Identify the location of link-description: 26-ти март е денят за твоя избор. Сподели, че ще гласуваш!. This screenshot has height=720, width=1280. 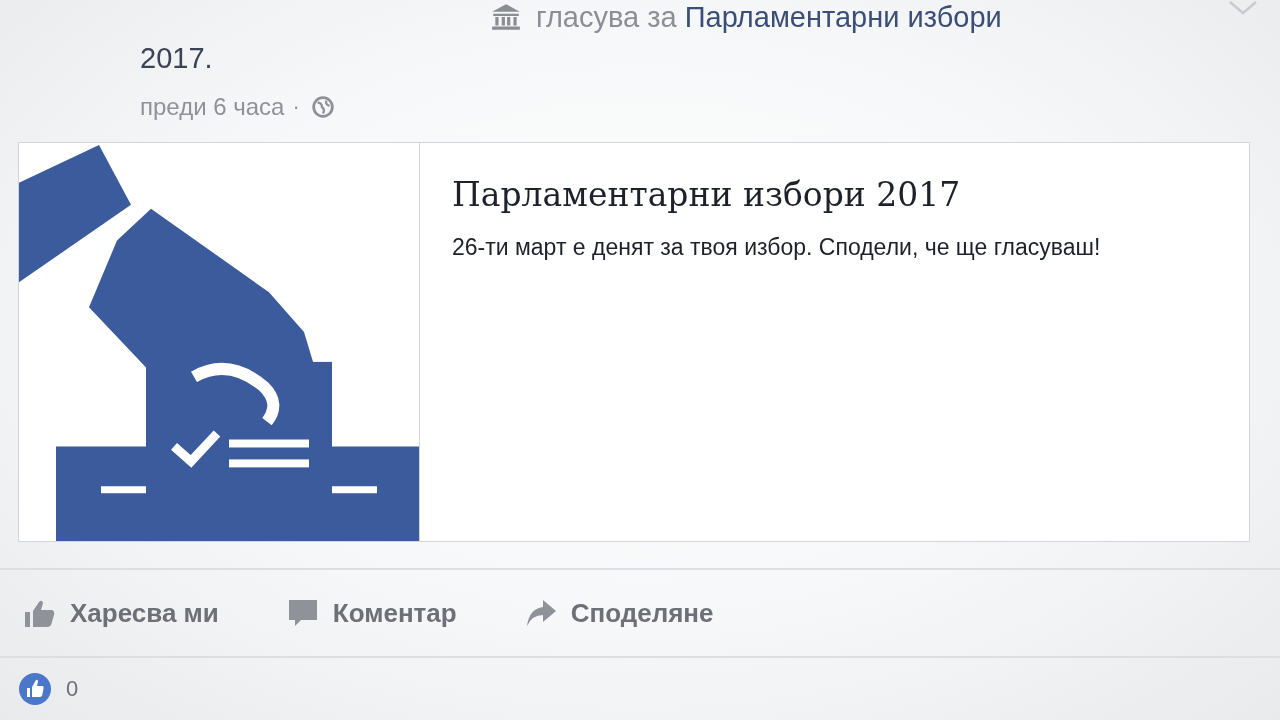
(776, 247).